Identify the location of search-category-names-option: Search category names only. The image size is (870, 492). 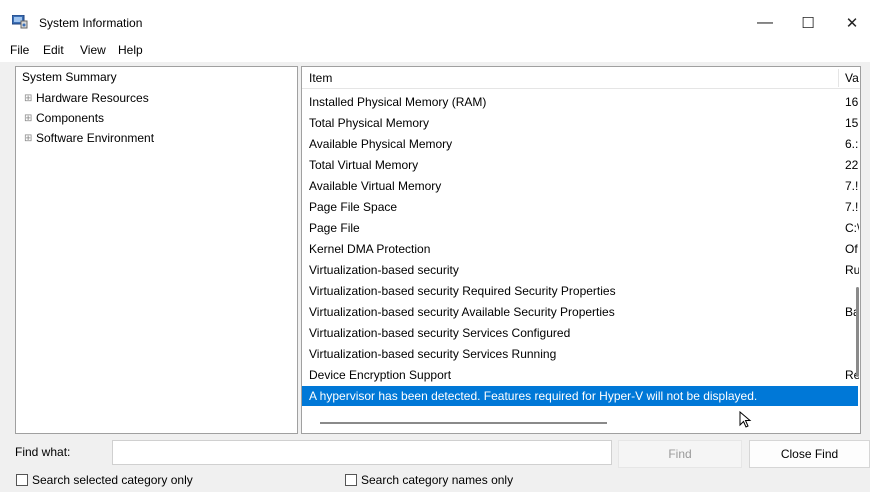
(429, 480).